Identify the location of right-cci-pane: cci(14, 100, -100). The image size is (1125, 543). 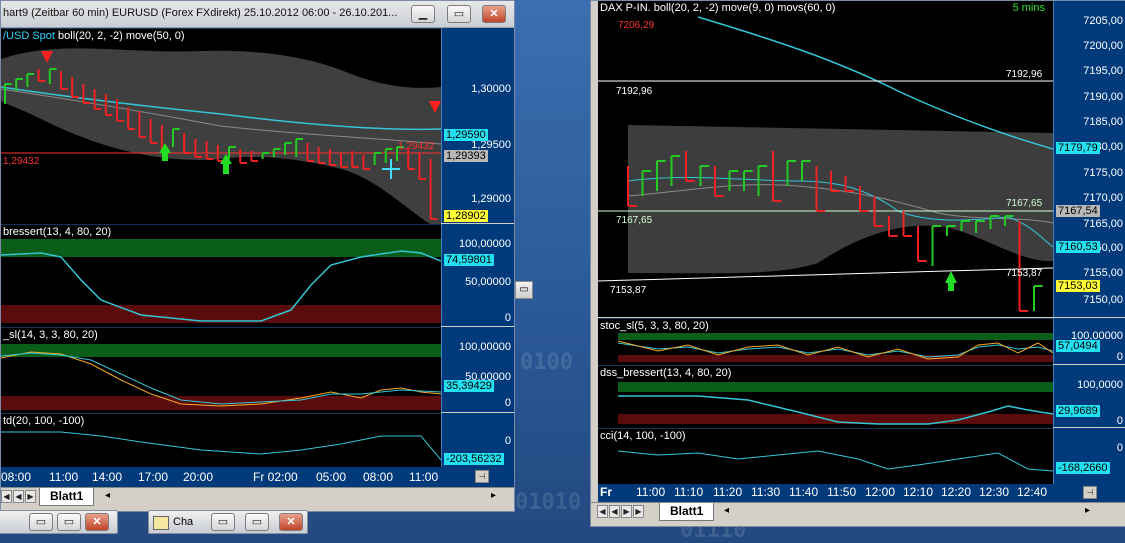
(825, 456).